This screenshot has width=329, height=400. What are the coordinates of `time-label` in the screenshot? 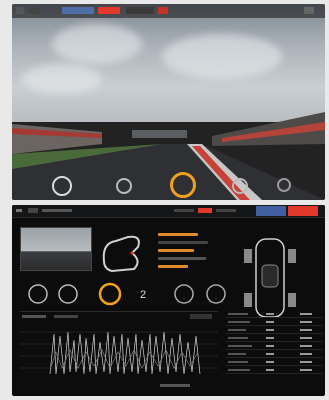 It's located at (226, 210).